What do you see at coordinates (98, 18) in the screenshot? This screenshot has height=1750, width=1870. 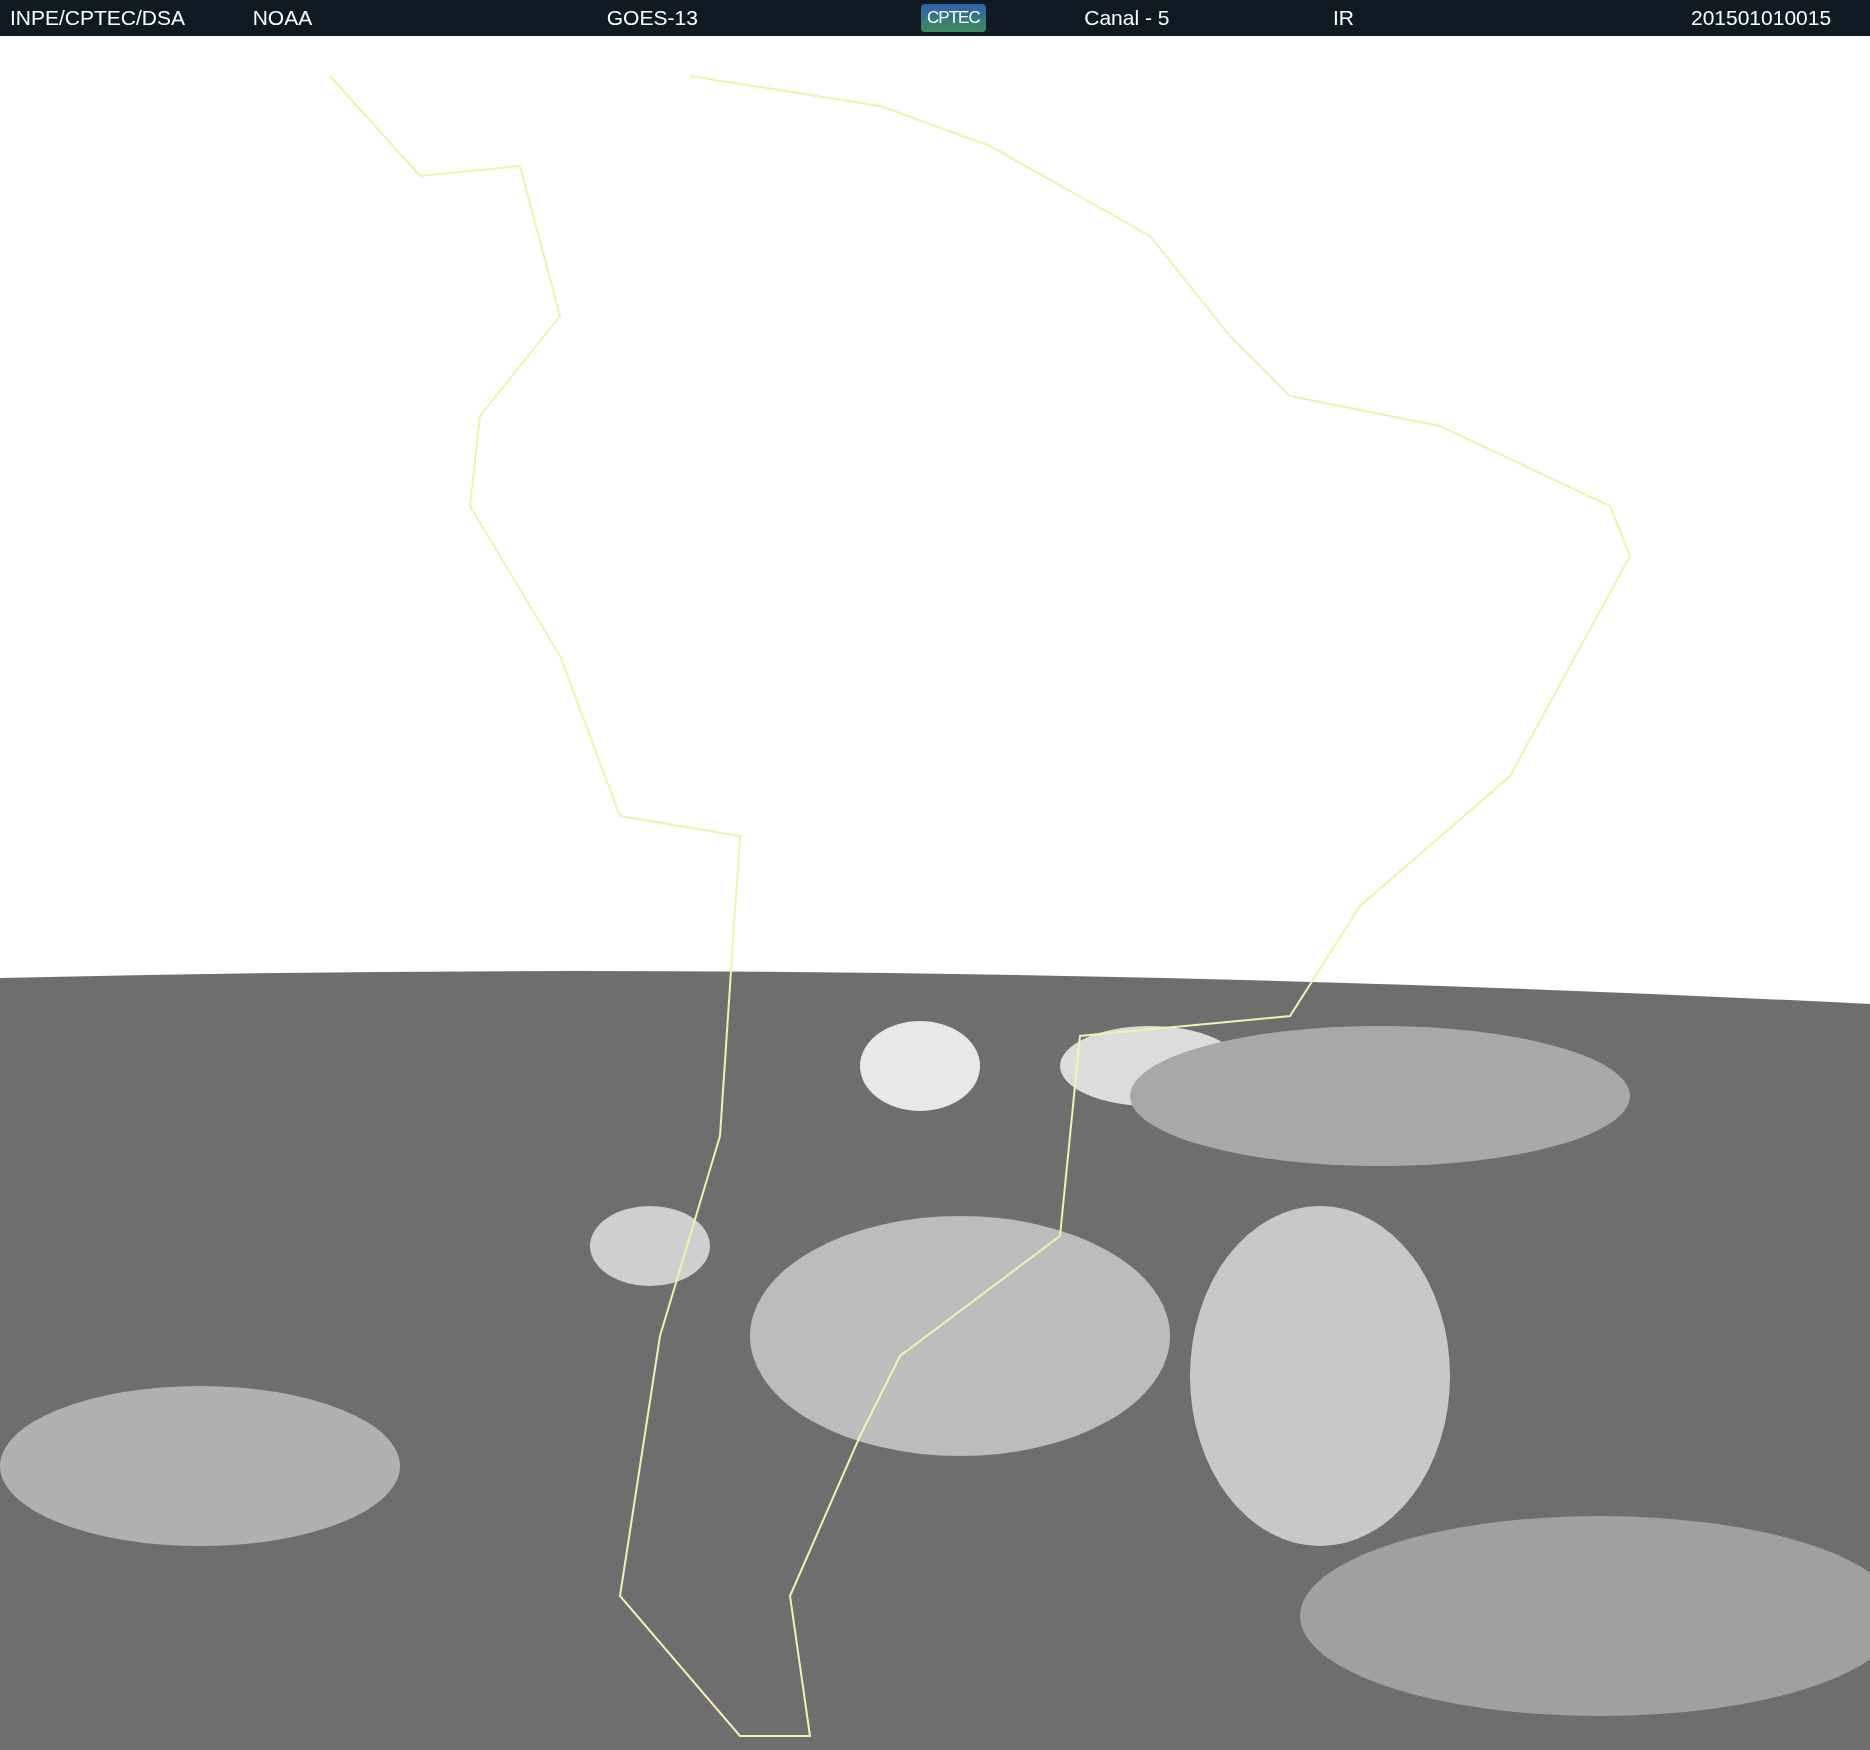 I see `header-label: INPE/CPTEC/DSA` at bounding box center [98, 18].